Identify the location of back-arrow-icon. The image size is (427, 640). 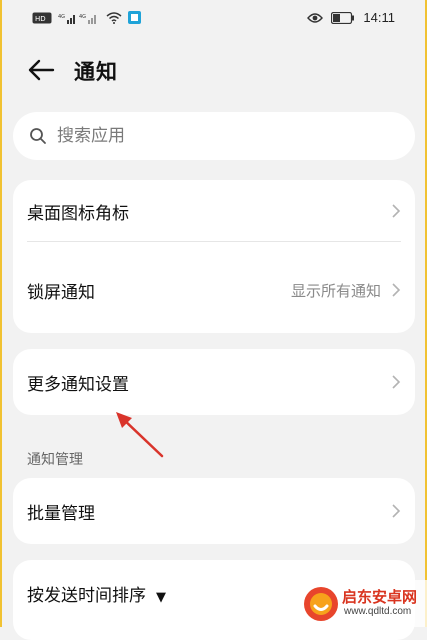
(41, 70).